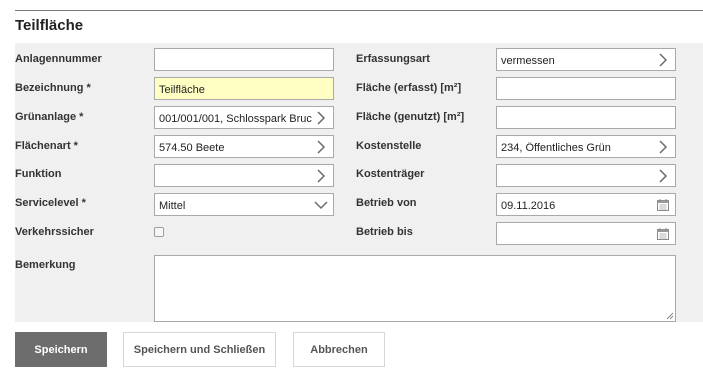  What do you see at coordinates (586, 175) in the screenshot?
I see `kostentraeger-lookup` at bounding box center [586, 175].